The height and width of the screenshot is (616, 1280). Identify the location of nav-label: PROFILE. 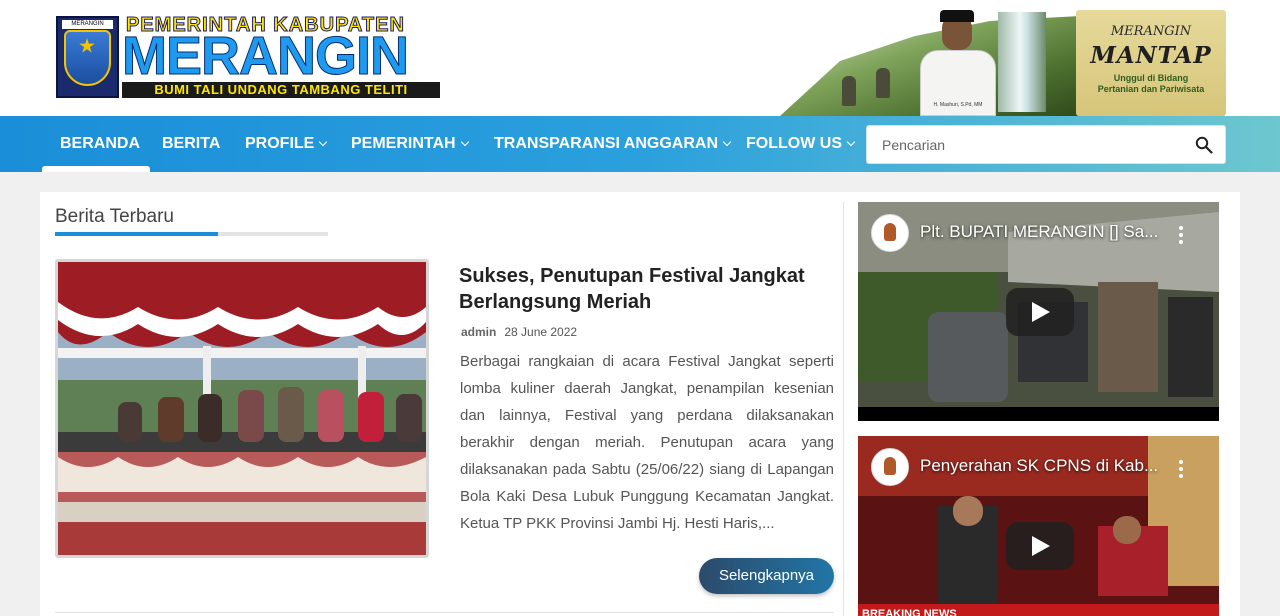
(280, 143).